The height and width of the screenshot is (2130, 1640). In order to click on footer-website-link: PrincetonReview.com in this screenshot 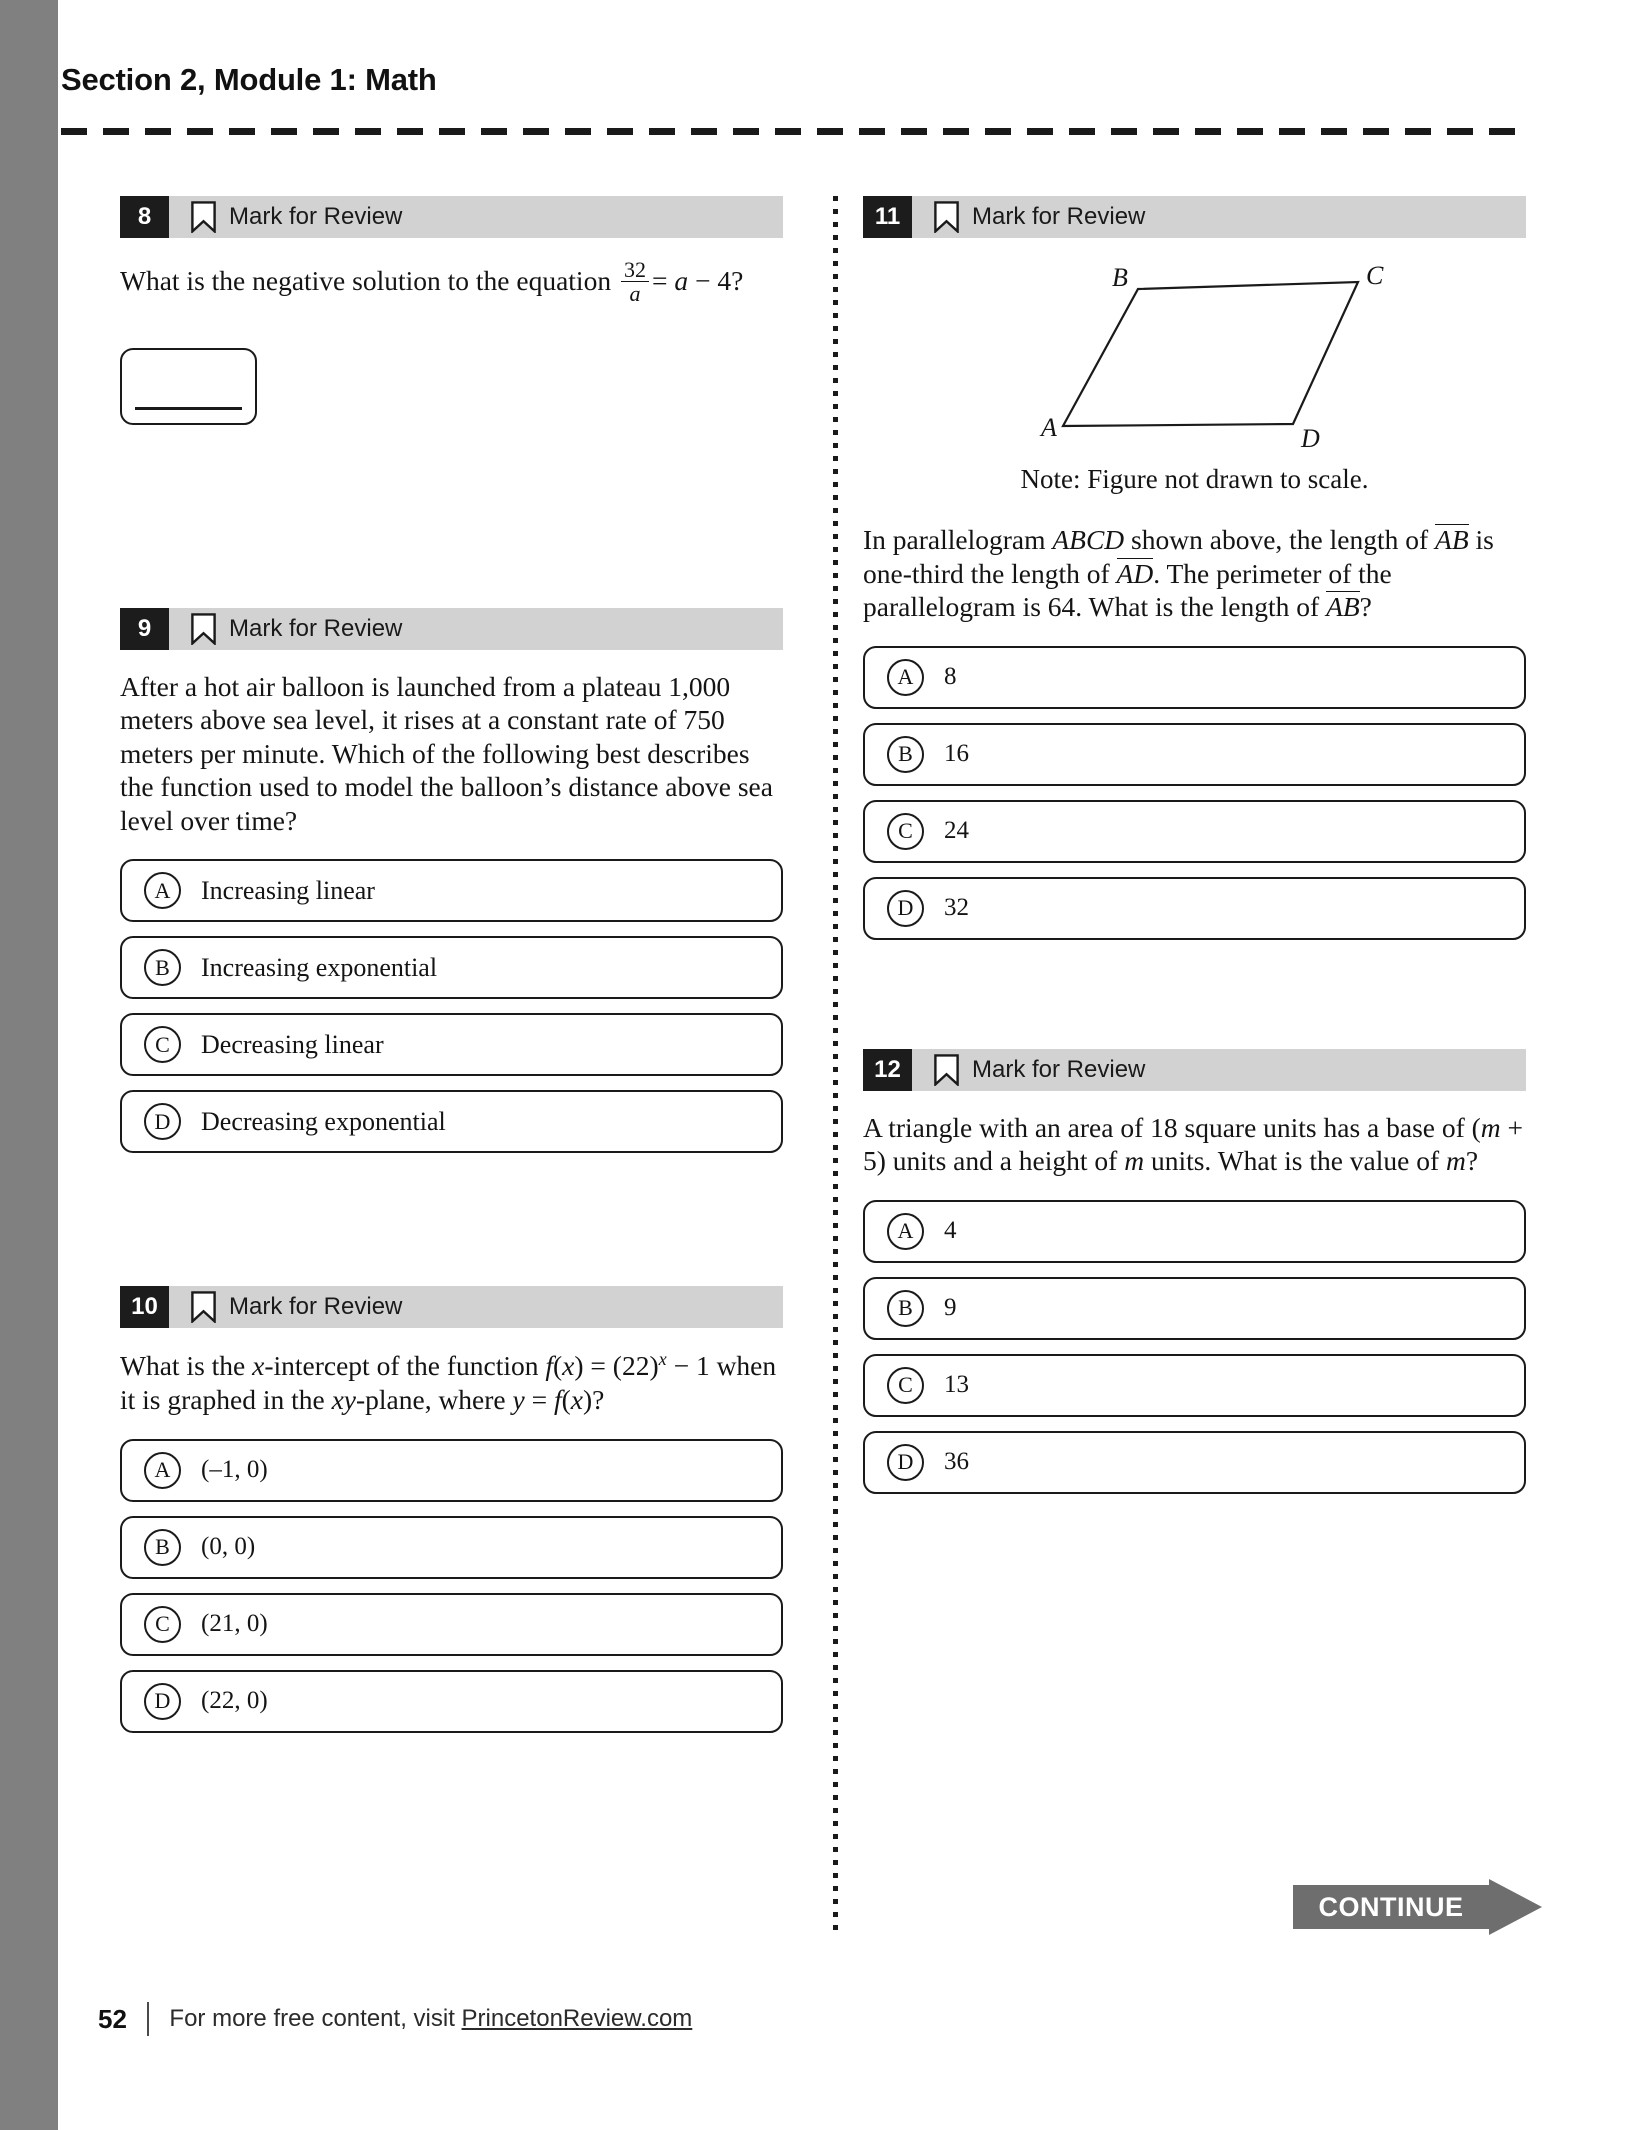, I will do `click(577, 2018)`.